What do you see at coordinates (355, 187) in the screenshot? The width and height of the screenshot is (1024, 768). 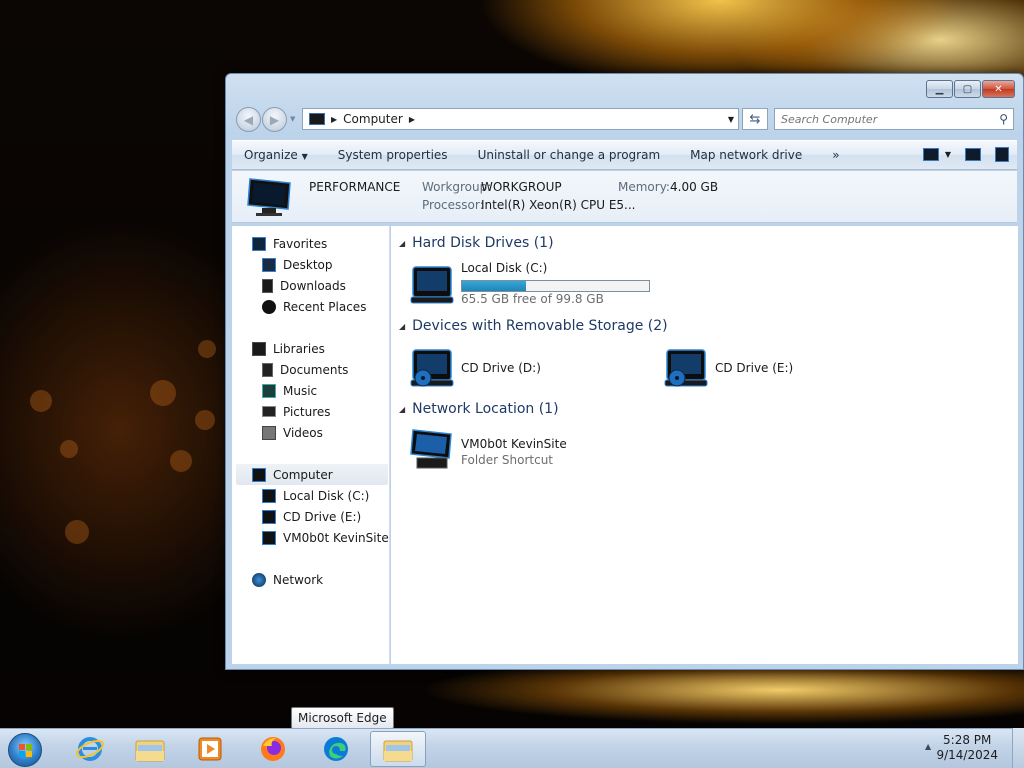 I see `computer-name: PERFORMANCE` at bounding box center [355, 187].